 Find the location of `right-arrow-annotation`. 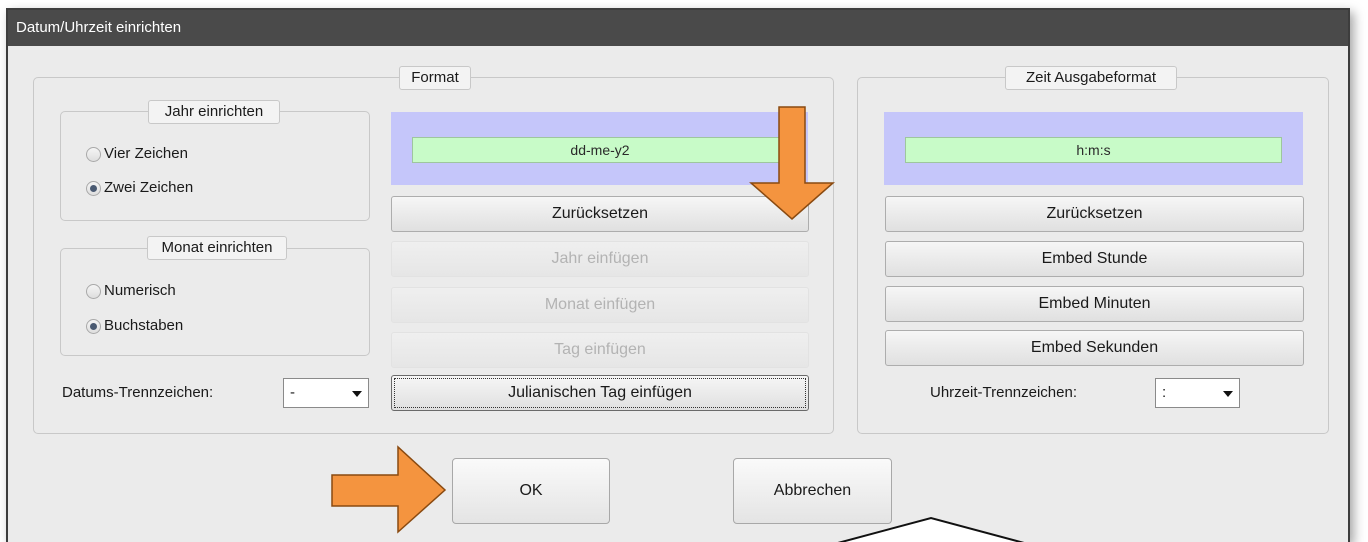

right-arrow-annotation is located at coordinates (389, 489).